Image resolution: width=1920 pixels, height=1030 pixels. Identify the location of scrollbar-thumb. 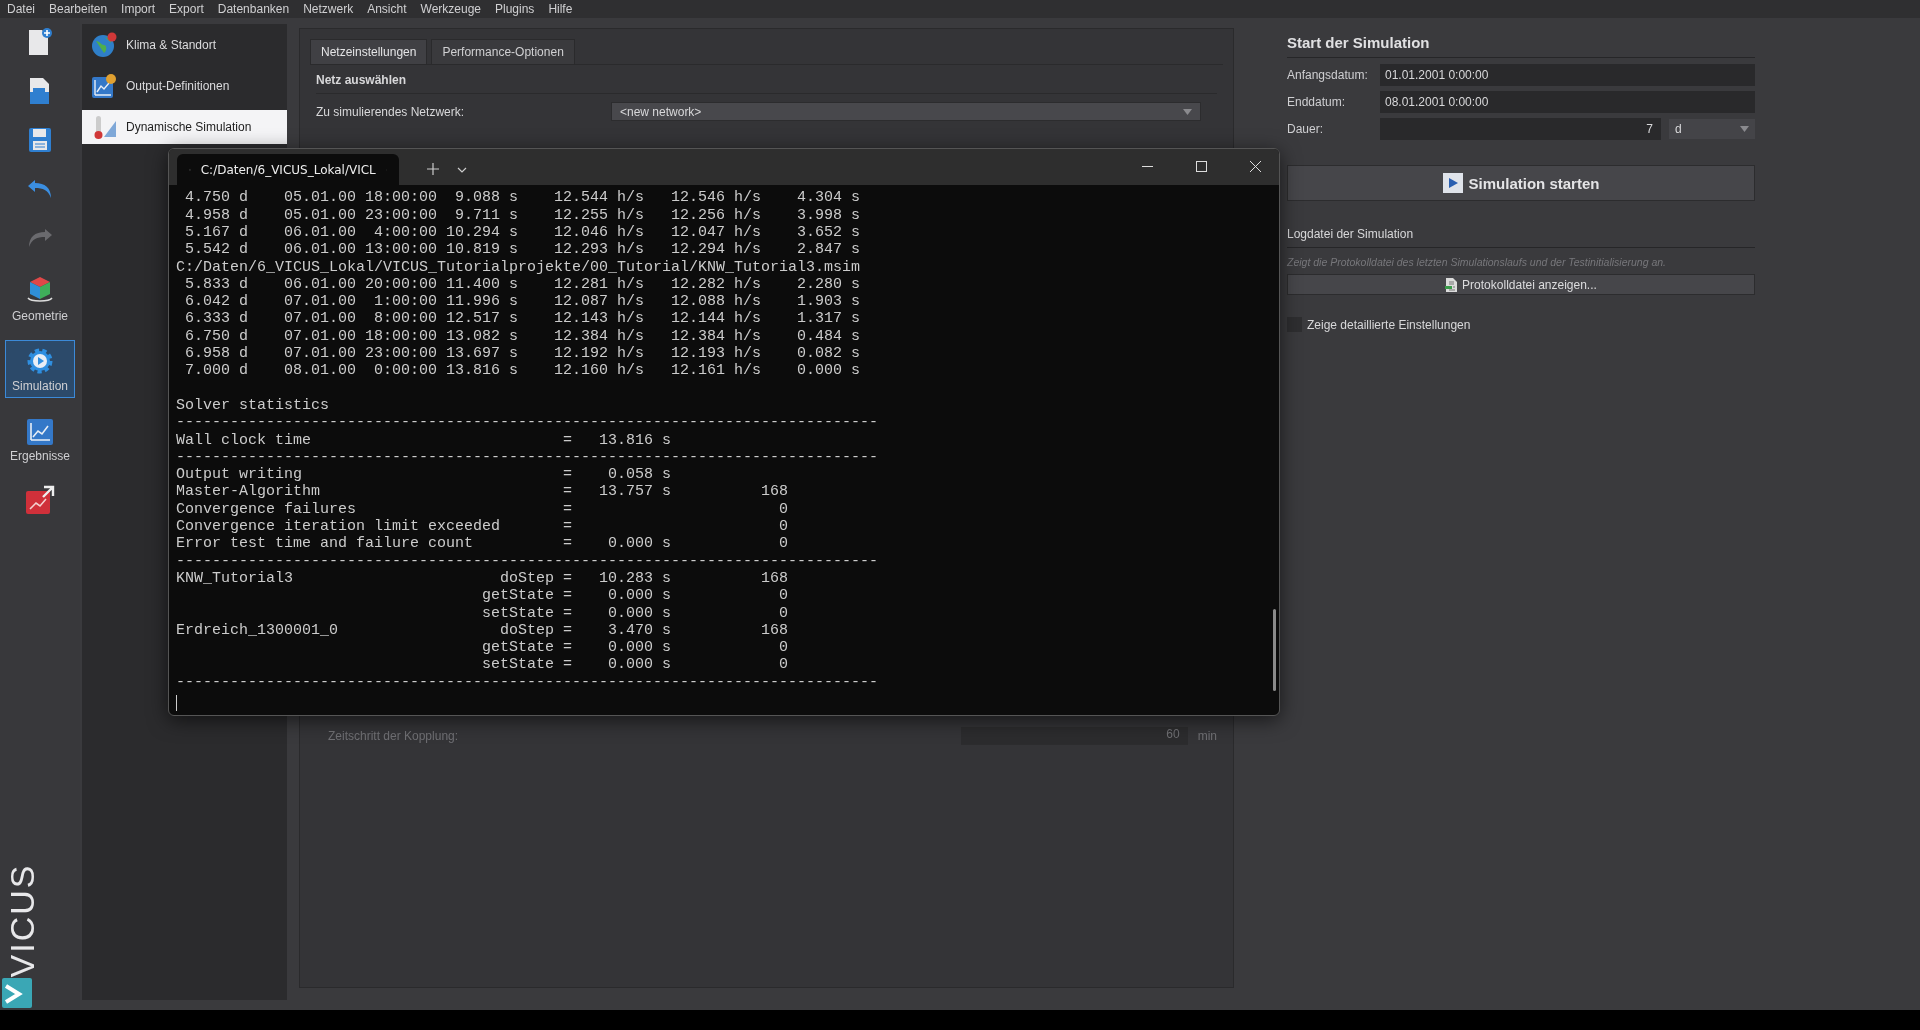
(1274, 650).